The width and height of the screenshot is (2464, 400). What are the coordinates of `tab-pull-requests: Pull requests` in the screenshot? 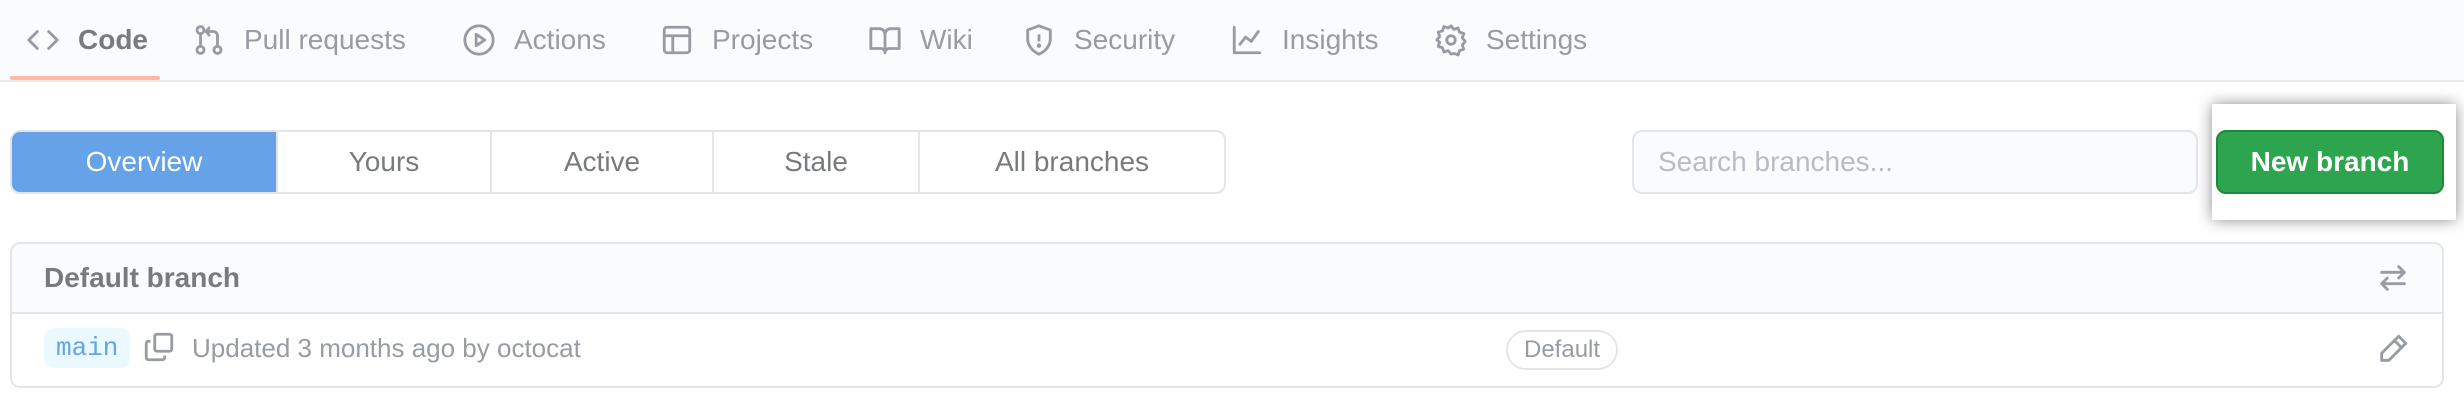 It's located at (299, 40).